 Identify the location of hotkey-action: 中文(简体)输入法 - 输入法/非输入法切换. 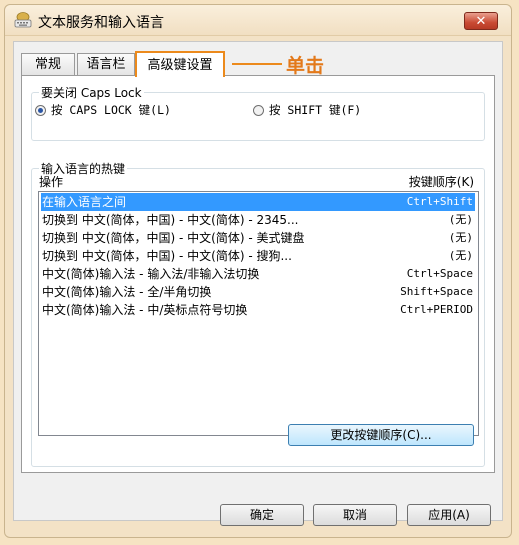
(151, 274).